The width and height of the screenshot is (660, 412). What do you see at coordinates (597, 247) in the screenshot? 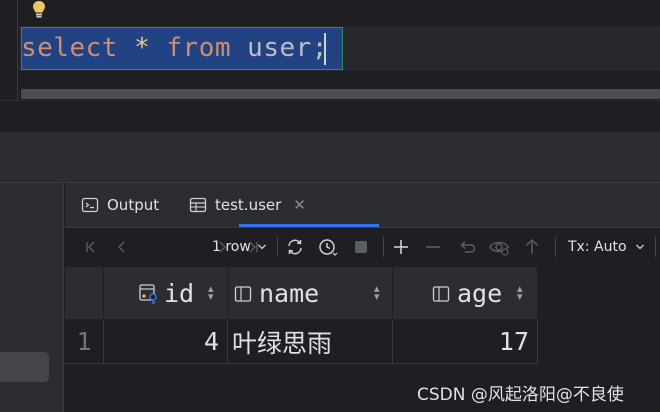
I see `transaction-mode-value: Tx: Auto` at bounding box center [597, 247].